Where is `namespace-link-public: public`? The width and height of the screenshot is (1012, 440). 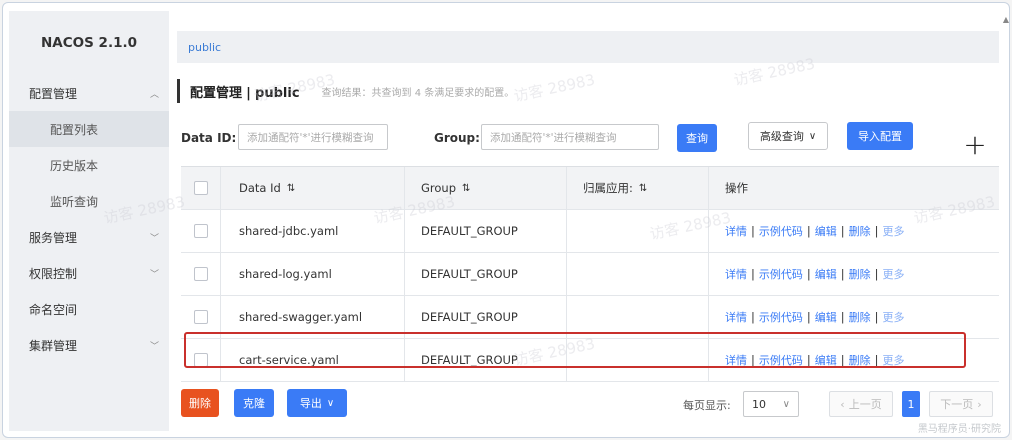 namespace-link-public: public is located at coordinates (204, 47).